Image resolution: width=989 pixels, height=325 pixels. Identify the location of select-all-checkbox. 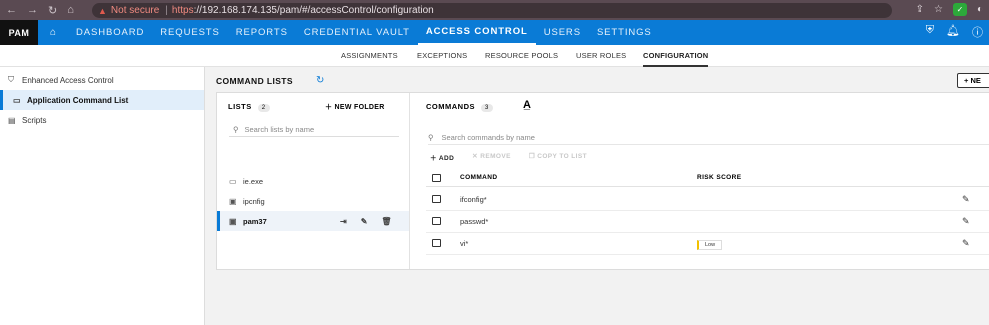
(436, 178).